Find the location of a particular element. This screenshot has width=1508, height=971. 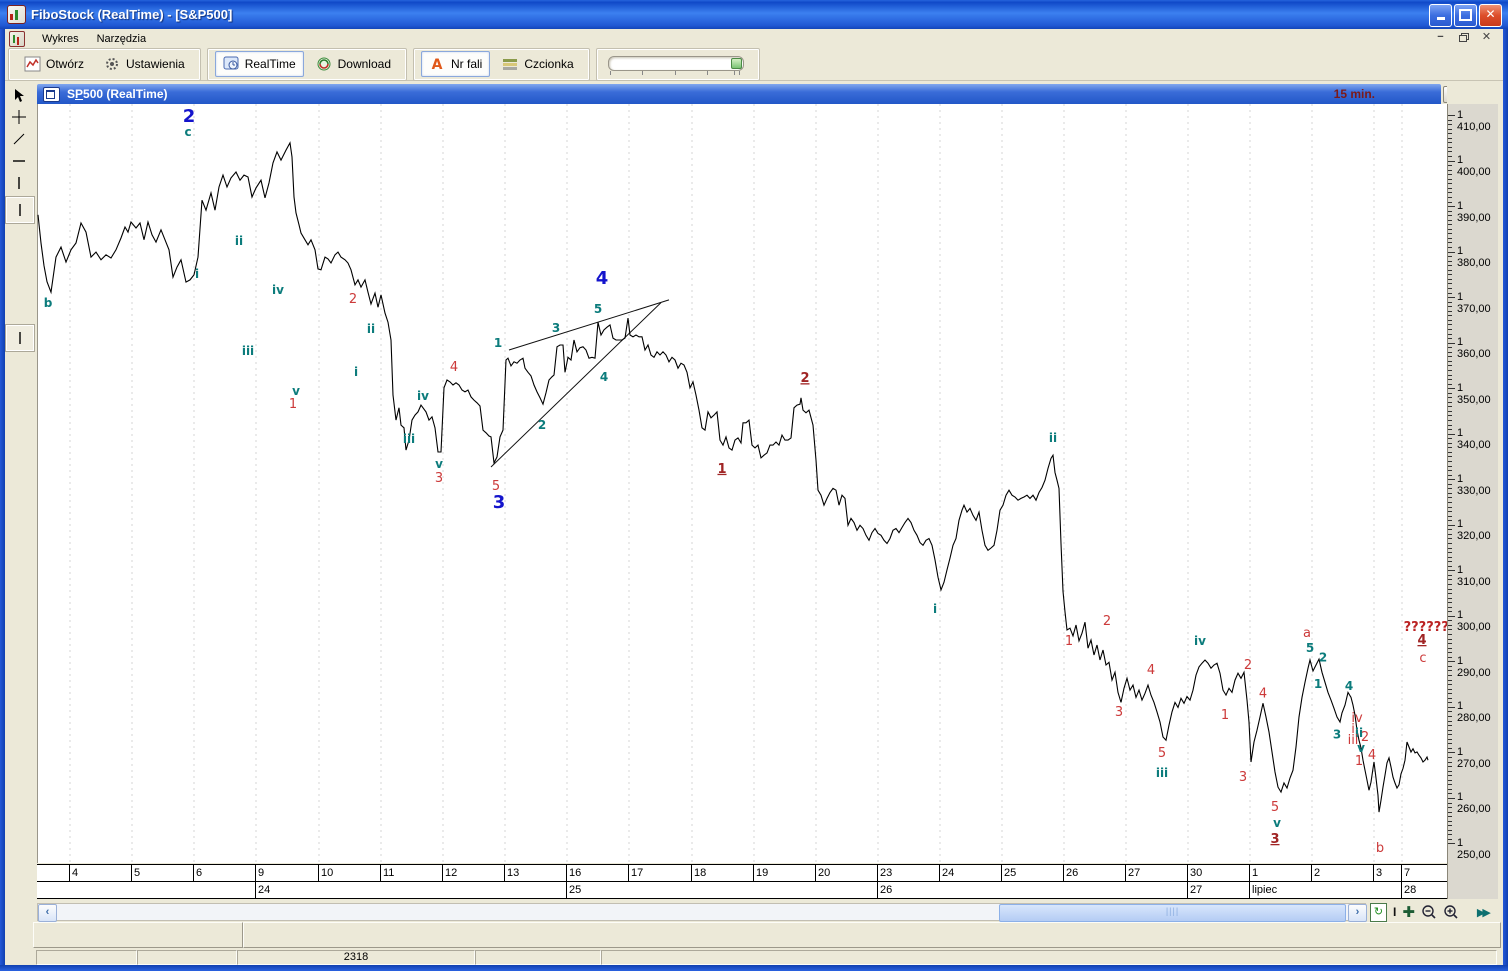

x-axis-label: 3 is located at coordinates (1379, 873).